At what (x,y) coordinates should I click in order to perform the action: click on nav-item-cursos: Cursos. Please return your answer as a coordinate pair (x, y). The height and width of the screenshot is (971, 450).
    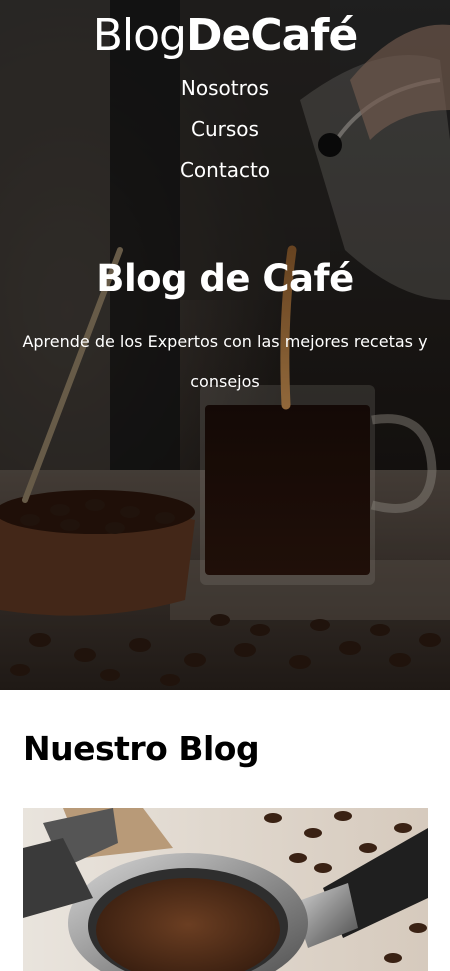
    Looking at the image, I should click on (225, 129).